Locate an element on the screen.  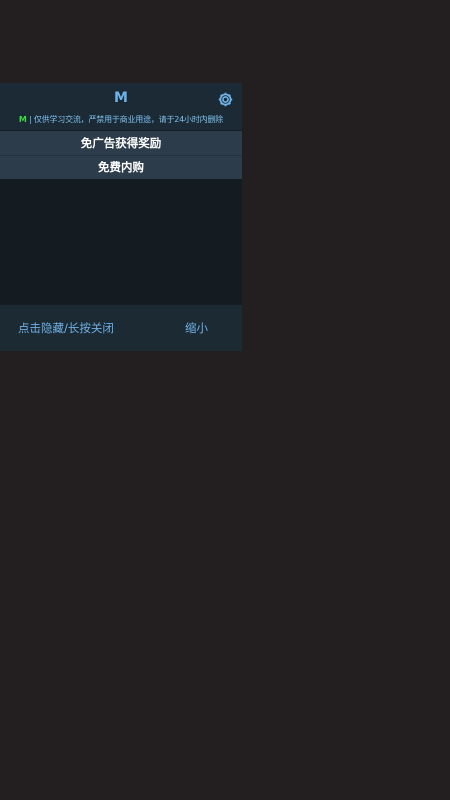
menu-list: 免广告获得奖励 免费内购 is located at coordinates (121, 155).